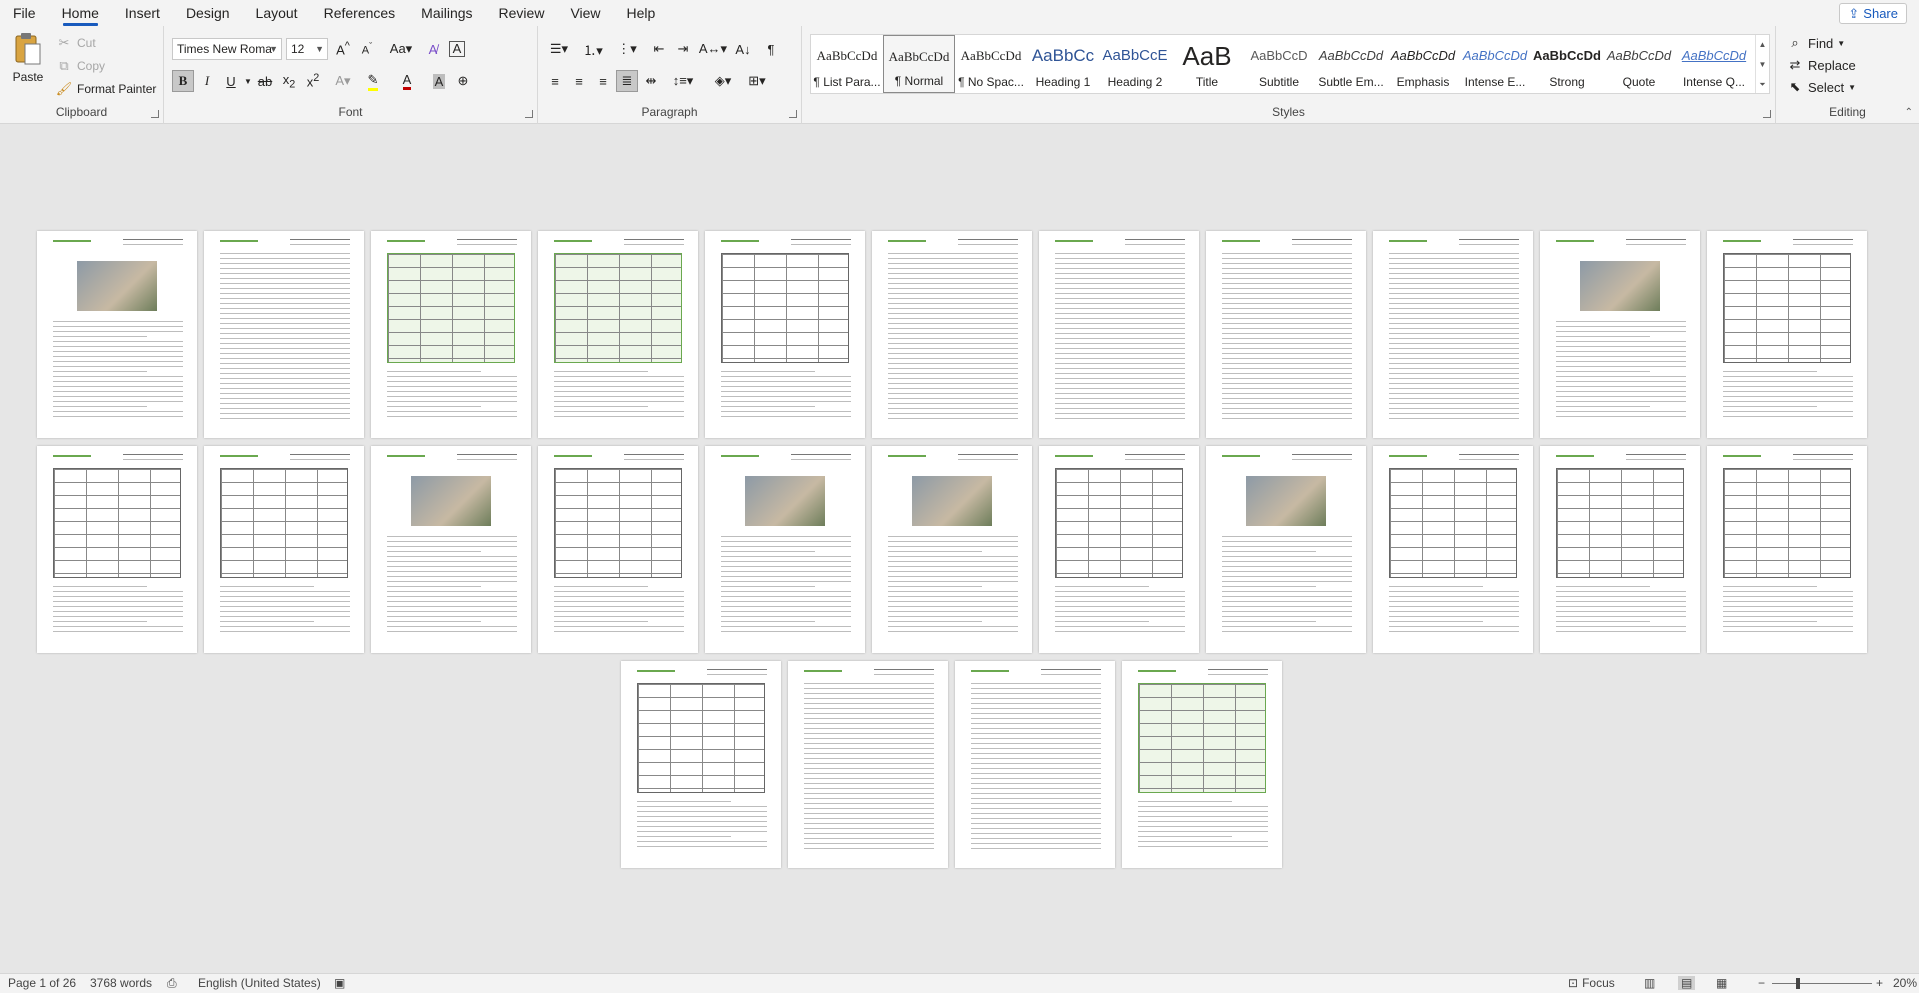  I want to click on zoom-slider-thumb, so click(1798, 983).